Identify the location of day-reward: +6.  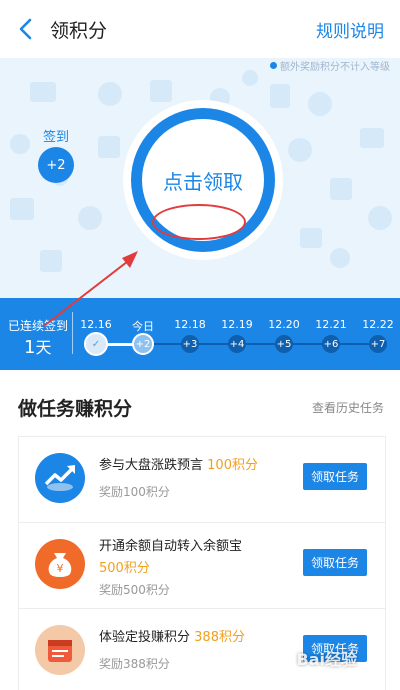
(331, 344).